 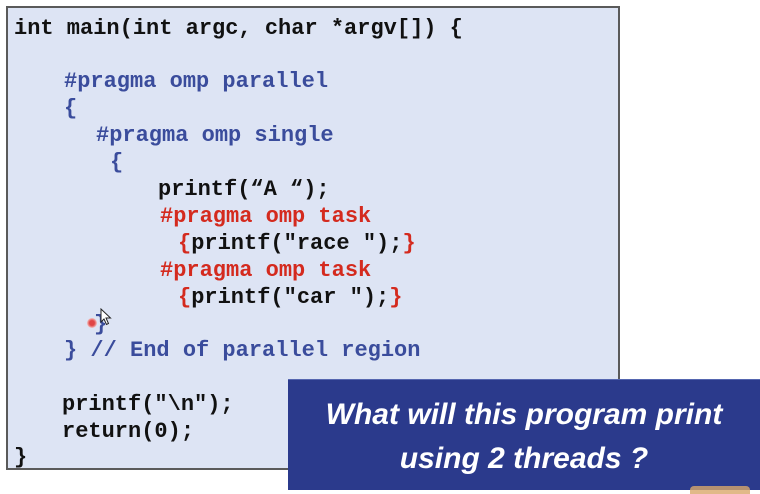 What do you see at coordinates (244, 189) in the screenshot?
I see `code-line-printf-a: printf(“A “);` at bounding box center [244, 189].